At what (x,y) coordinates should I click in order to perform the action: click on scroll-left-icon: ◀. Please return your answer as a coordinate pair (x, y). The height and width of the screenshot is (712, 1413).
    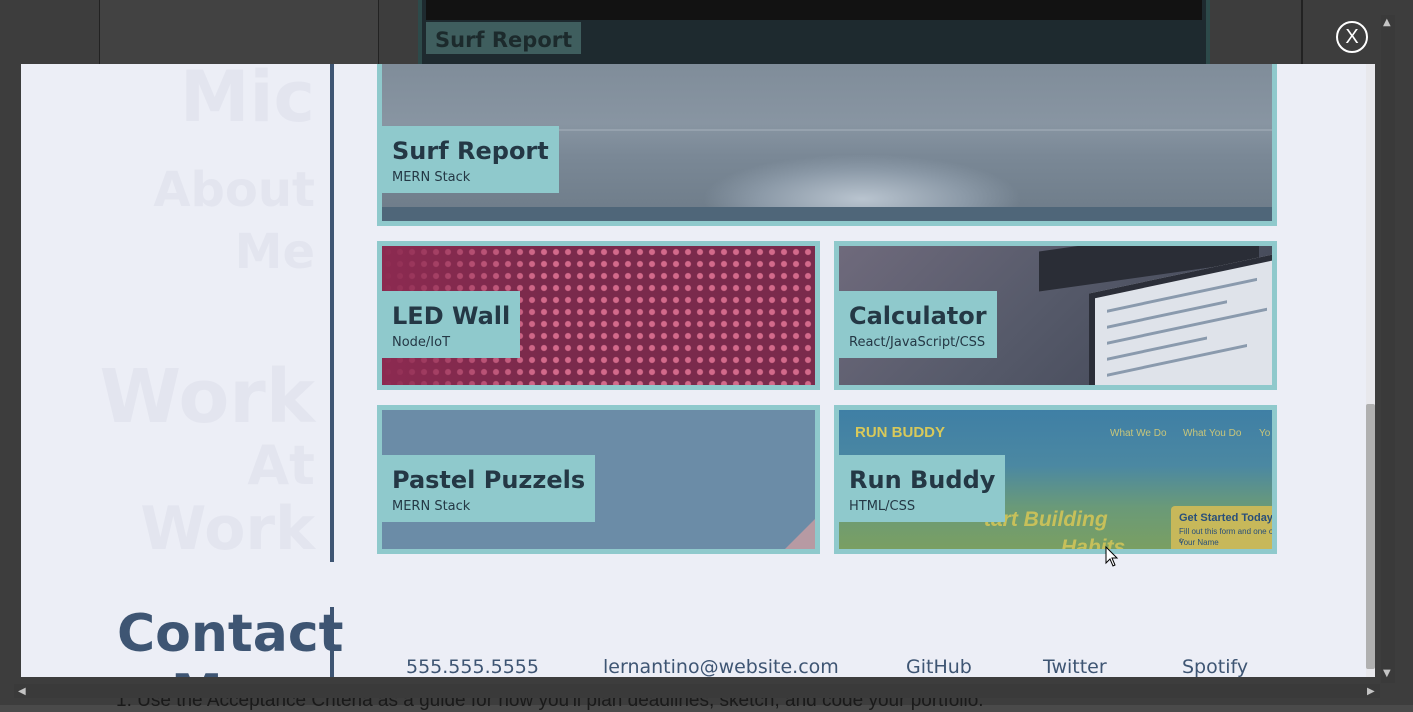
    Looking at the image, I should click on (22, 691).